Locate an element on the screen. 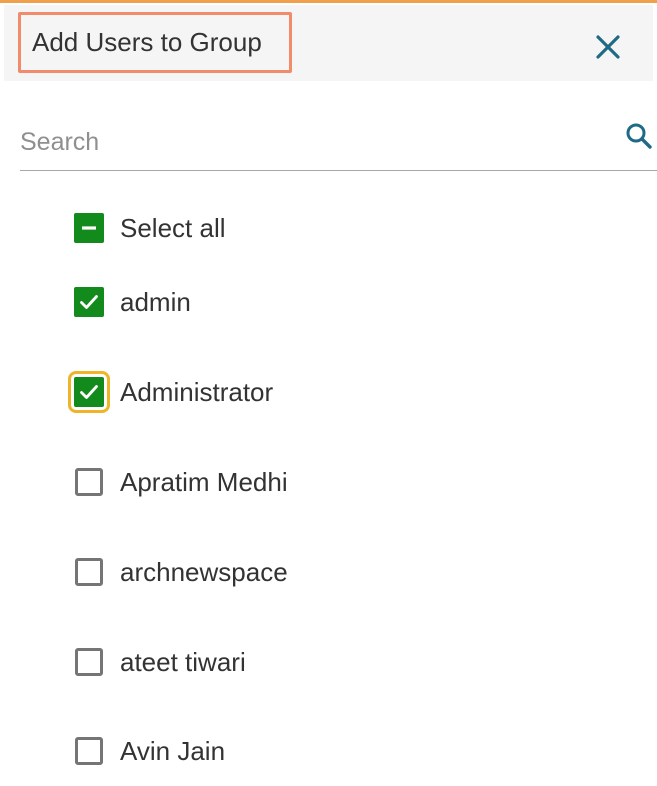 The height and width of the screenshot is (786, 657). user-label: Administrator is located at coordinates (197, 391).